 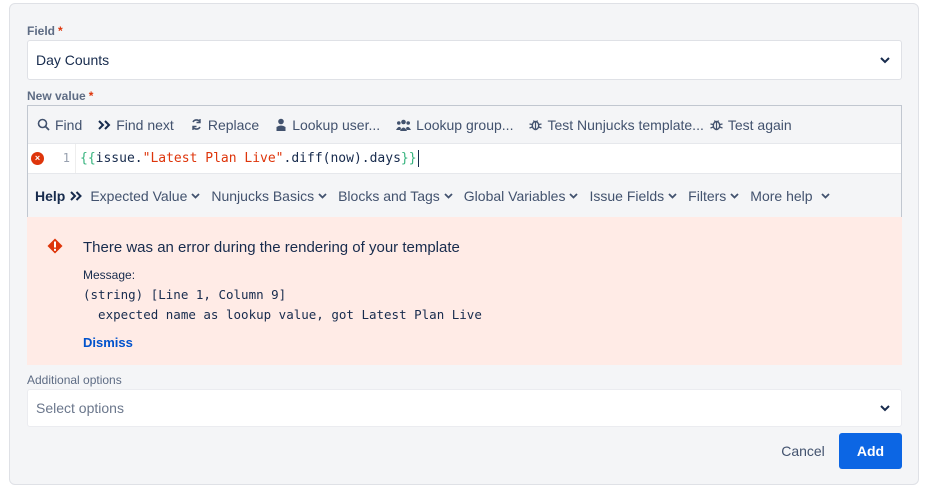 What do you see at coordinates (45, 31) in the screenshot?
I see `field-label: Field *` at bounding box center [45, 31].